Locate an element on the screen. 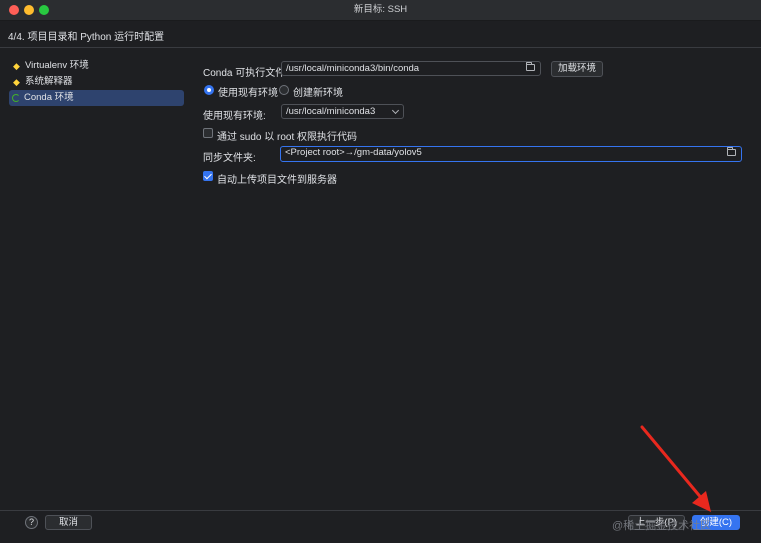 This screenshot has width=761, height=543. create-new-label: 创建新环境 is located at coordinates (318, 93).